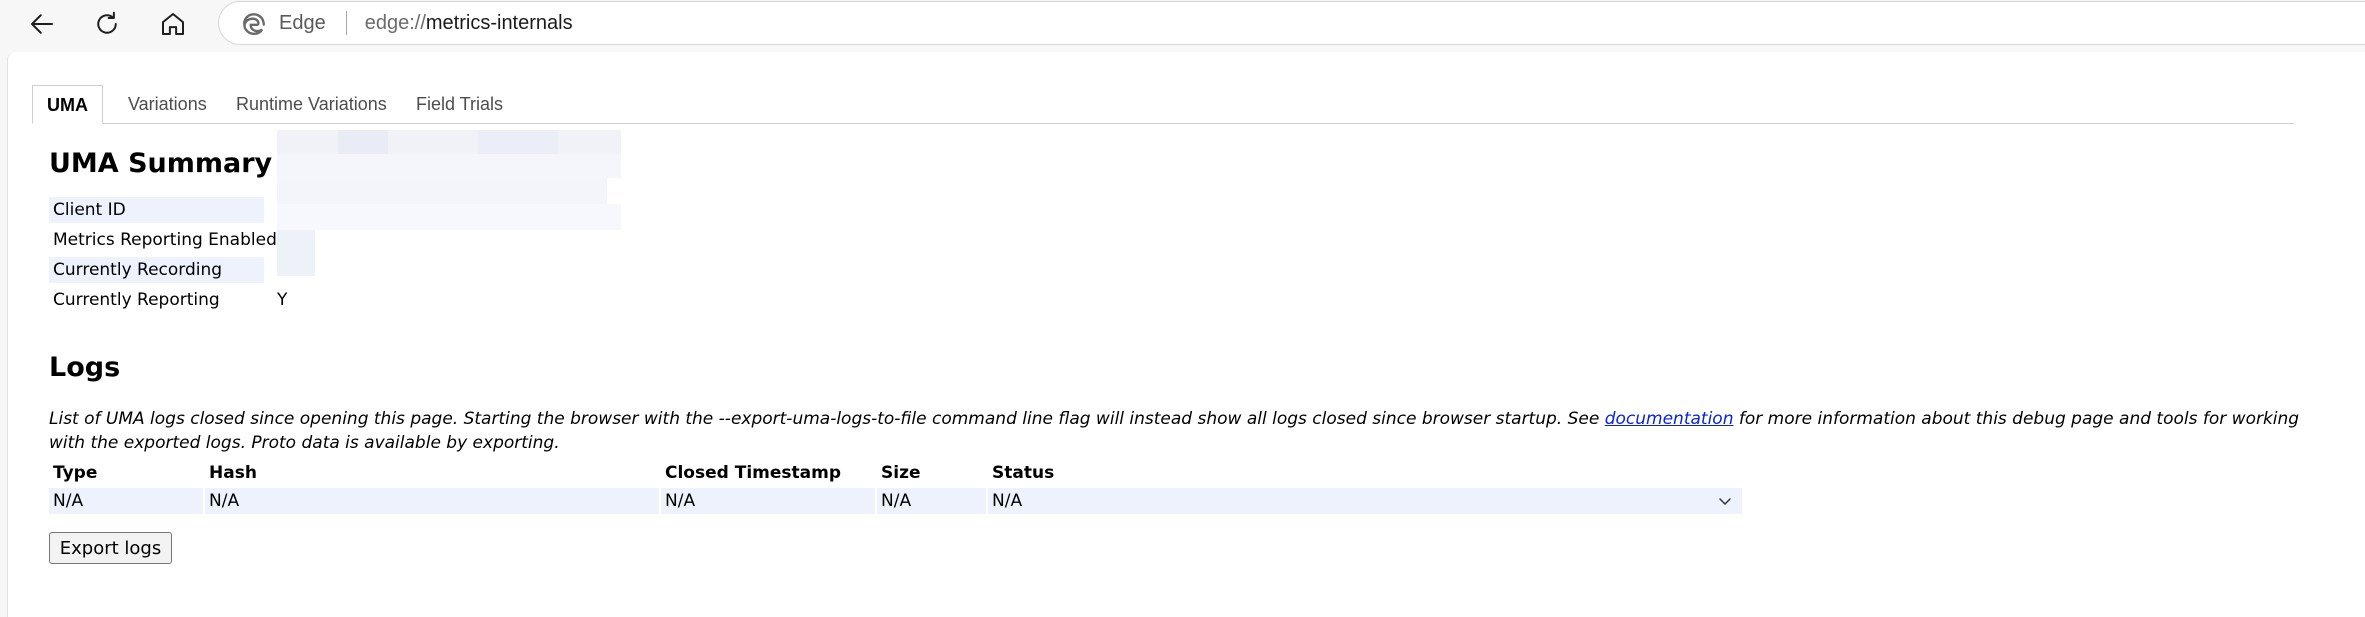 Image resolution: width=2365 pixels, height=617 pixels. Describe the element at coordinates (233, 473) in the screenshot. I see `column-header-hash: Hash` at that location.